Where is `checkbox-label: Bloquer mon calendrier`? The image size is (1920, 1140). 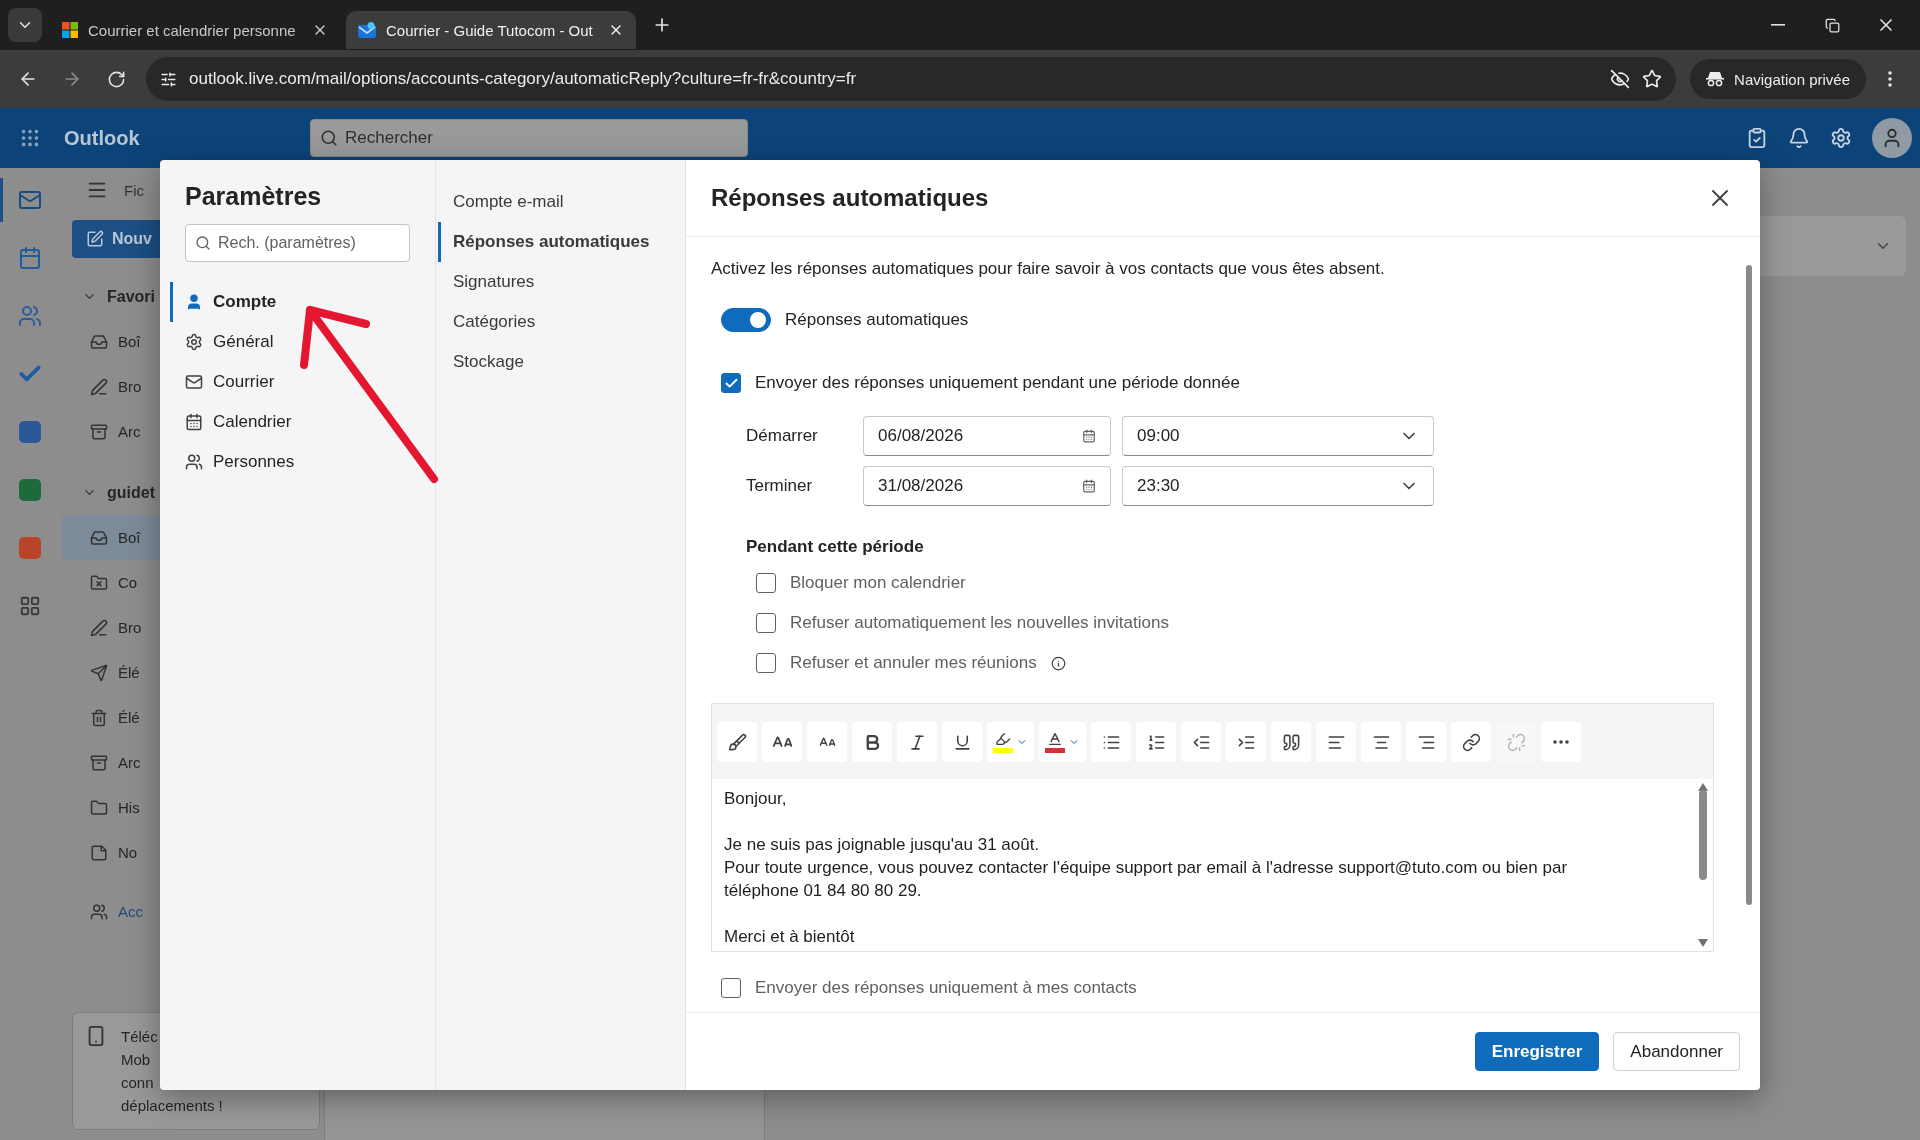 checkbox-label: Bloquer mon calendrier is located at coordinates (878, 583).